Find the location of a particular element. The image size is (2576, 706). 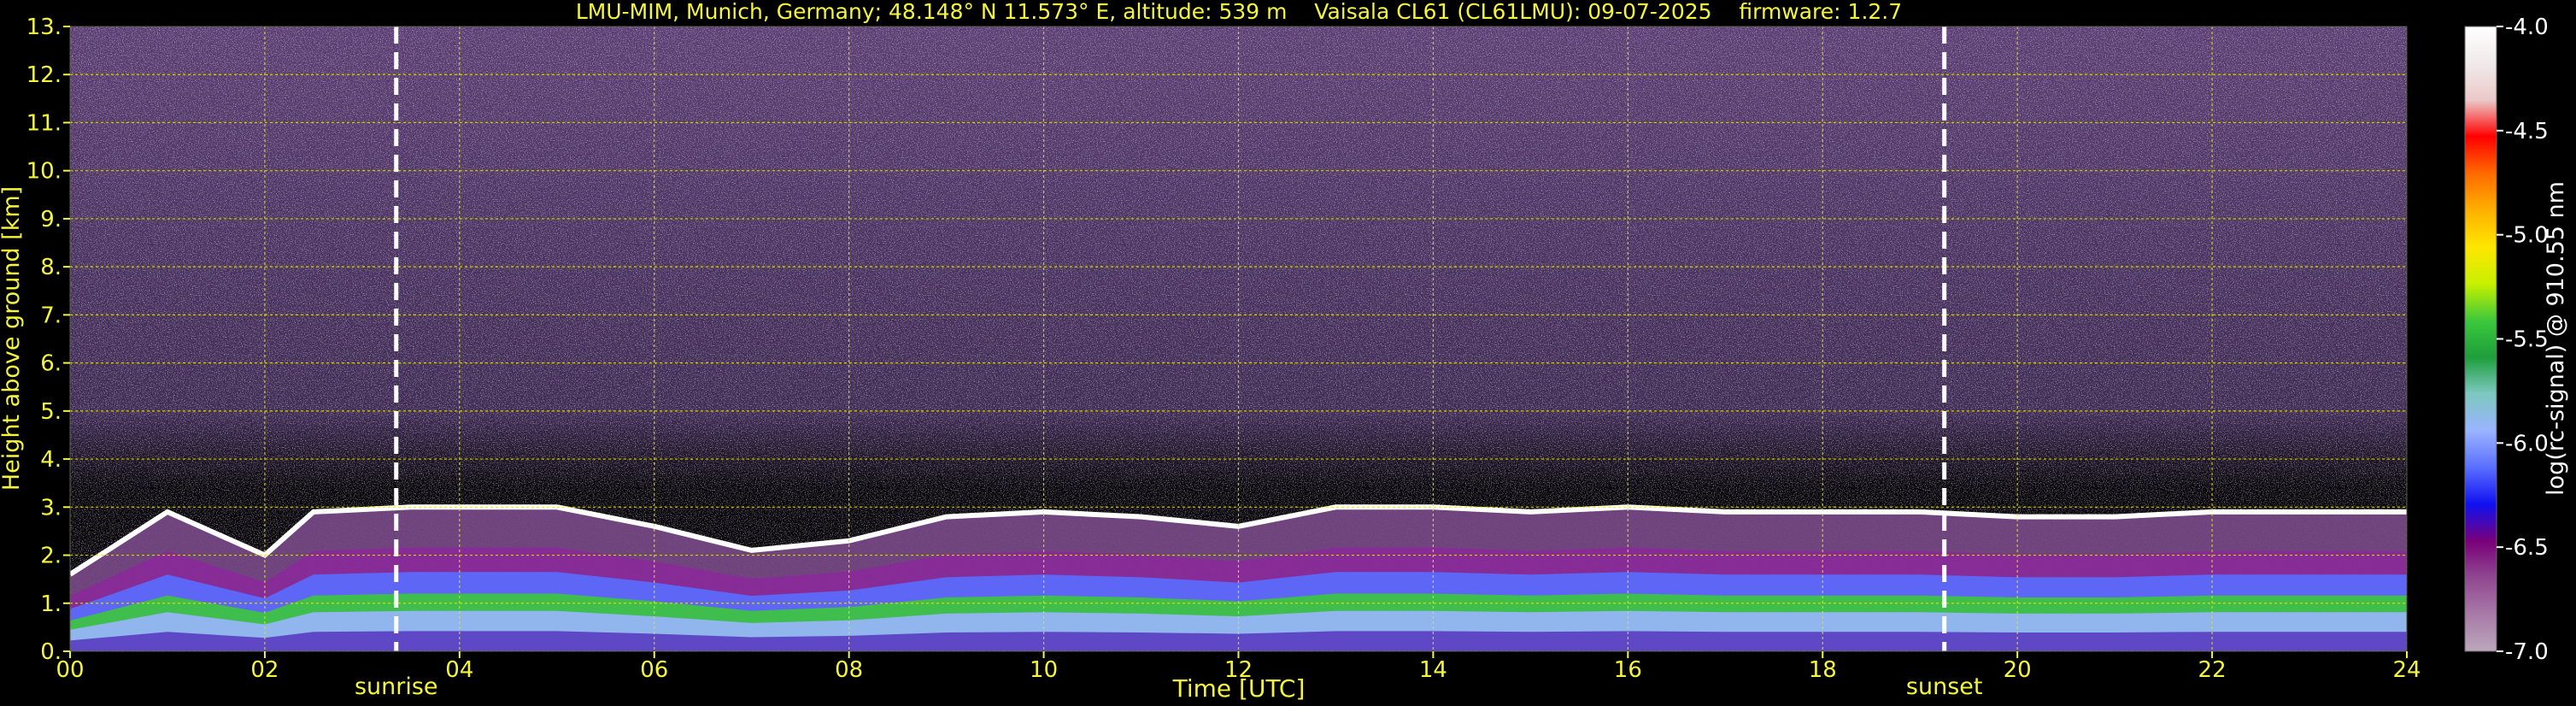

x-tick-label: 16 is located at coordinates (1628, 670).